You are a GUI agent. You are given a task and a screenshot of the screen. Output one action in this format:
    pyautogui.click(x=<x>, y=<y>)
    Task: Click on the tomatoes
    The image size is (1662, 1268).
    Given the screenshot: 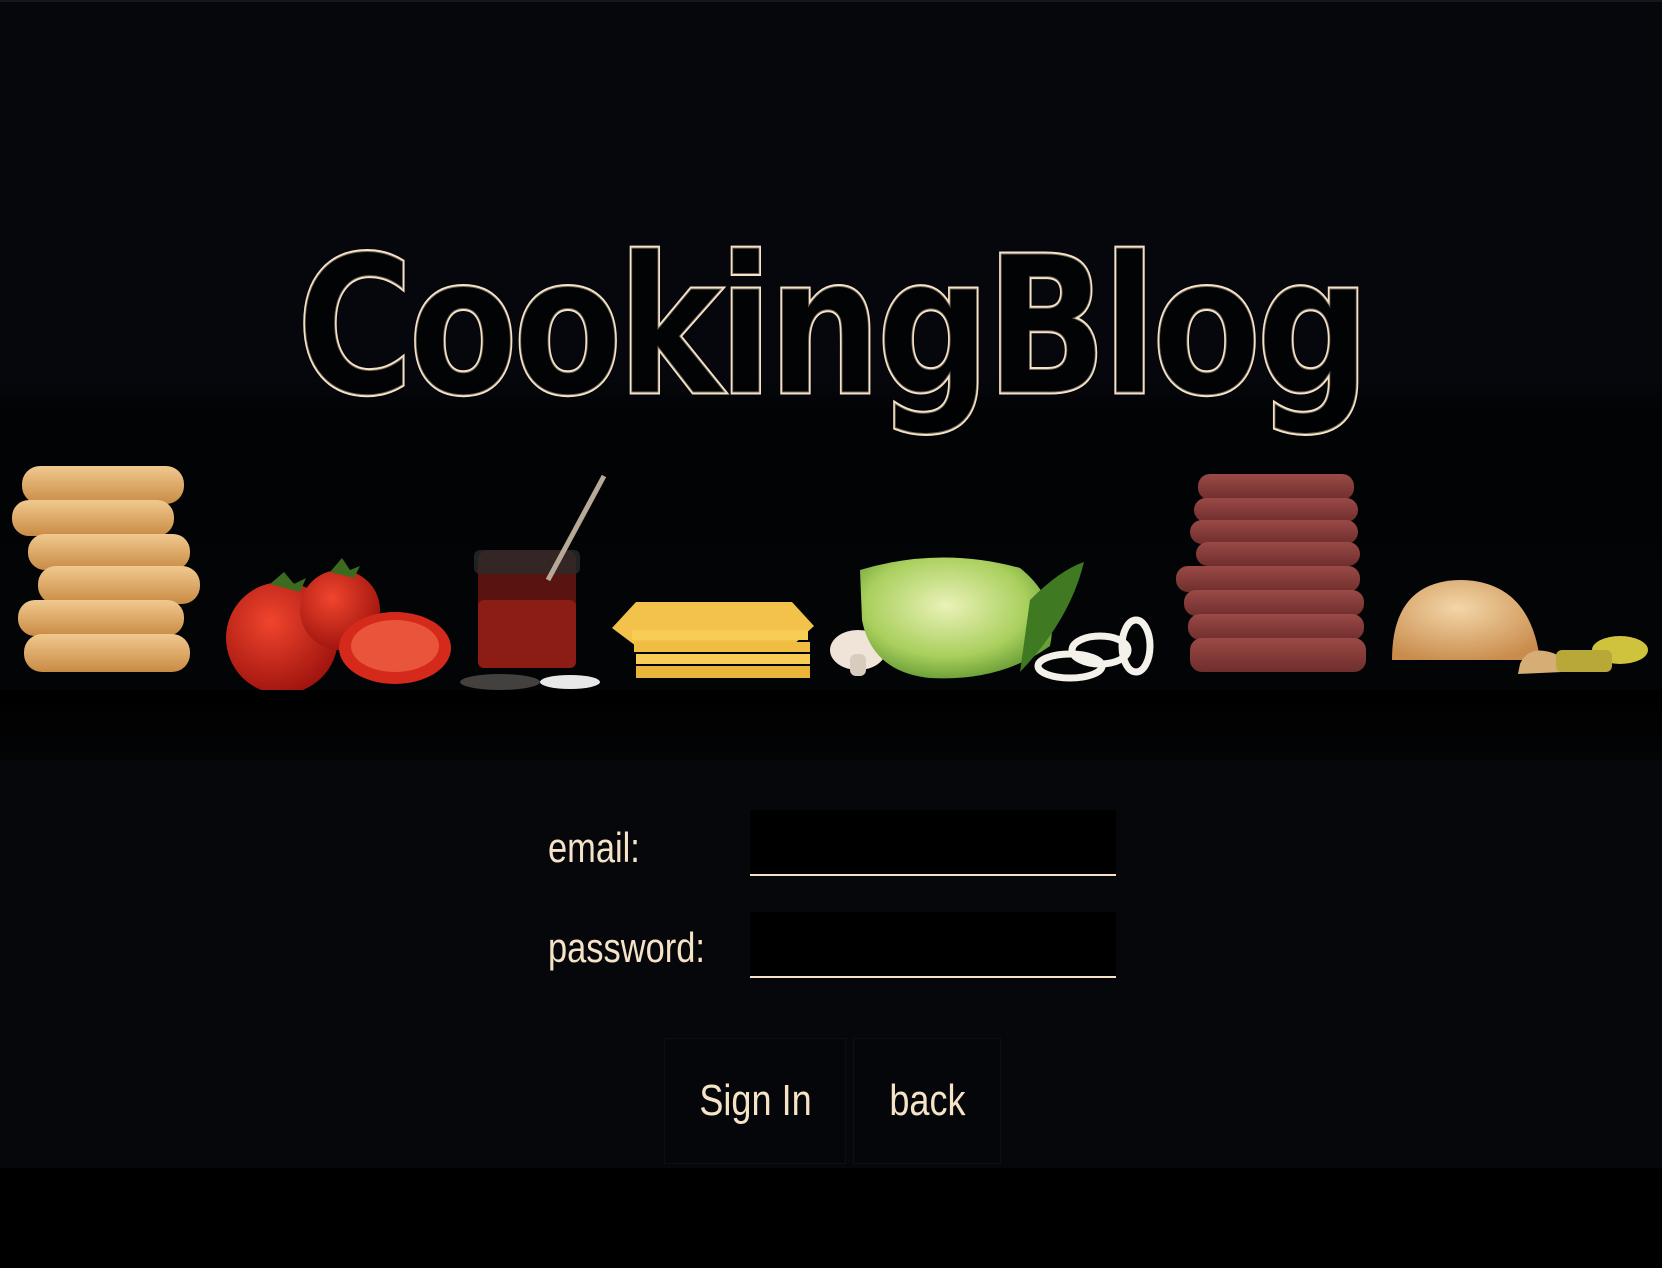 What is the action you would take?
    pyautogui.click(x=338, y=624)
    